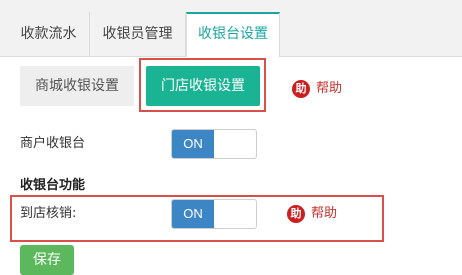 The image size is (462, 275). I want to click on store-verify-toggle: ON, so click(214, 214).